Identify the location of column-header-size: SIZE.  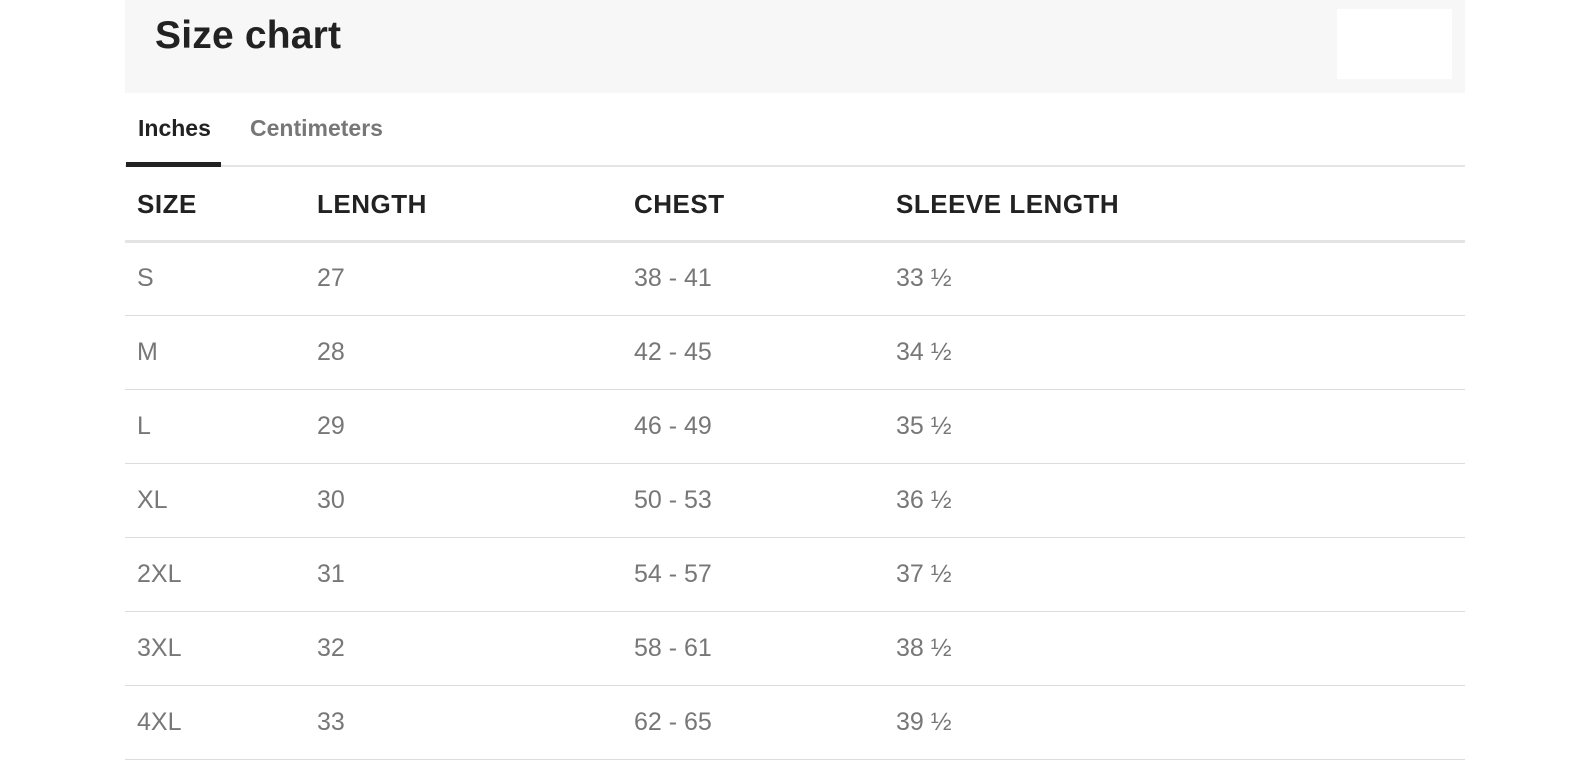
(221, 205).